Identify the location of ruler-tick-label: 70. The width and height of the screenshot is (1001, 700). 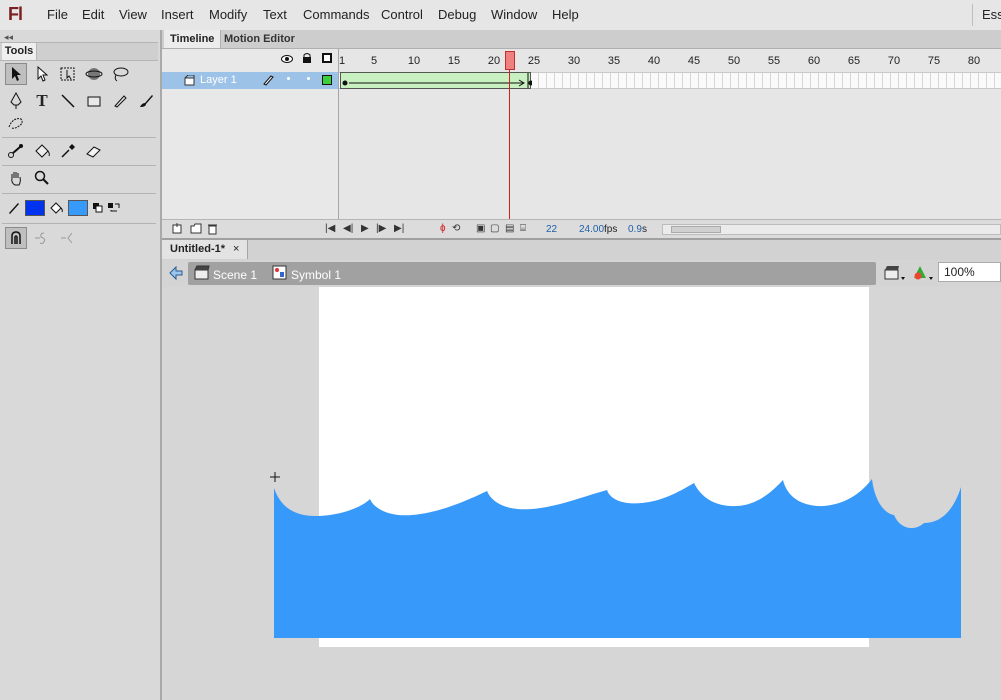
(894, 61).